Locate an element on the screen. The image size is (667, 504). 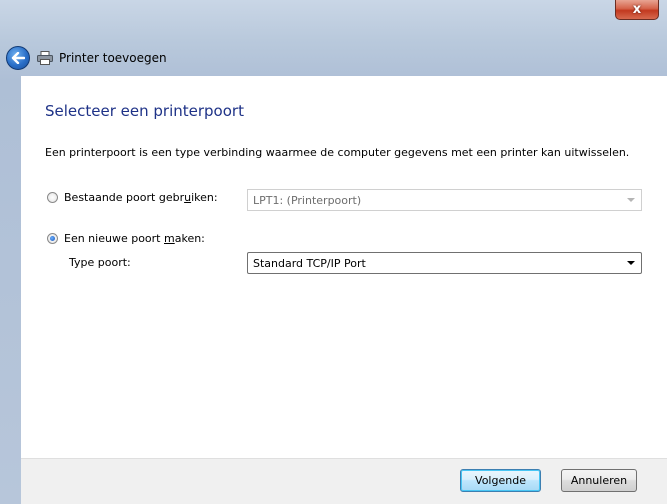
close-icon: x is located at coordinates (637, 9).